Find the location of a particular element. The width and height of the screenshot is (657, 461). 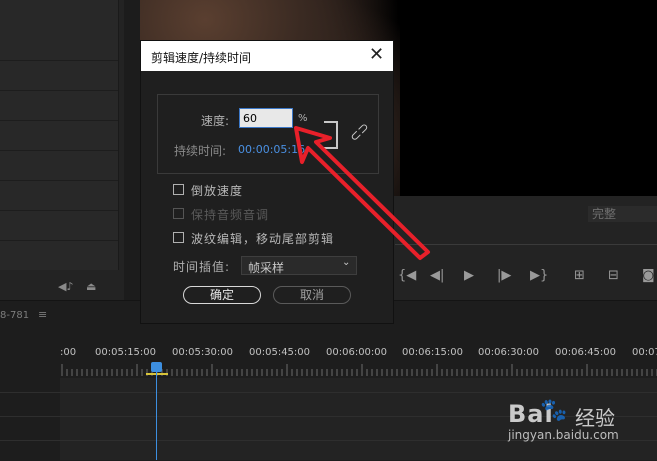

interpolation-select: 帧采样 ⌄ is located at coordinates (299, 265).